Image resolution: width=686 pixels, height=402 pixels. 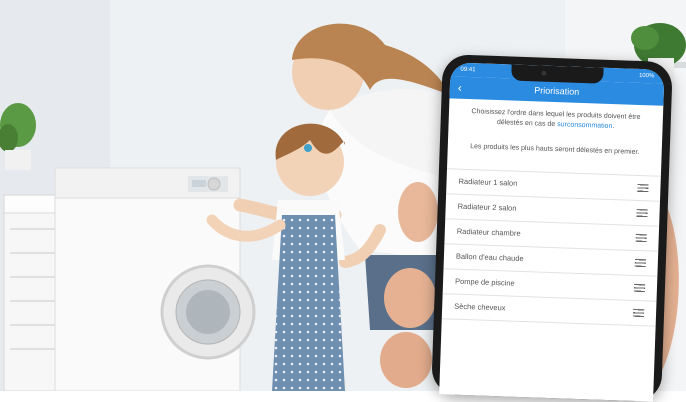 I want to click on status-time: 09:41, so click(x=468, y=70).